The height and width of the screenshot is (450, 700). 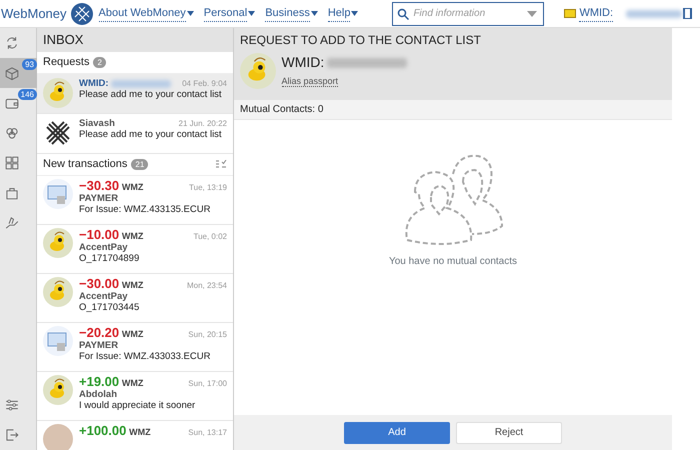 What do you see at coordinates (570, 13) in the screenshot?
I see `id-card-icon` at bounding box center [570, 13].